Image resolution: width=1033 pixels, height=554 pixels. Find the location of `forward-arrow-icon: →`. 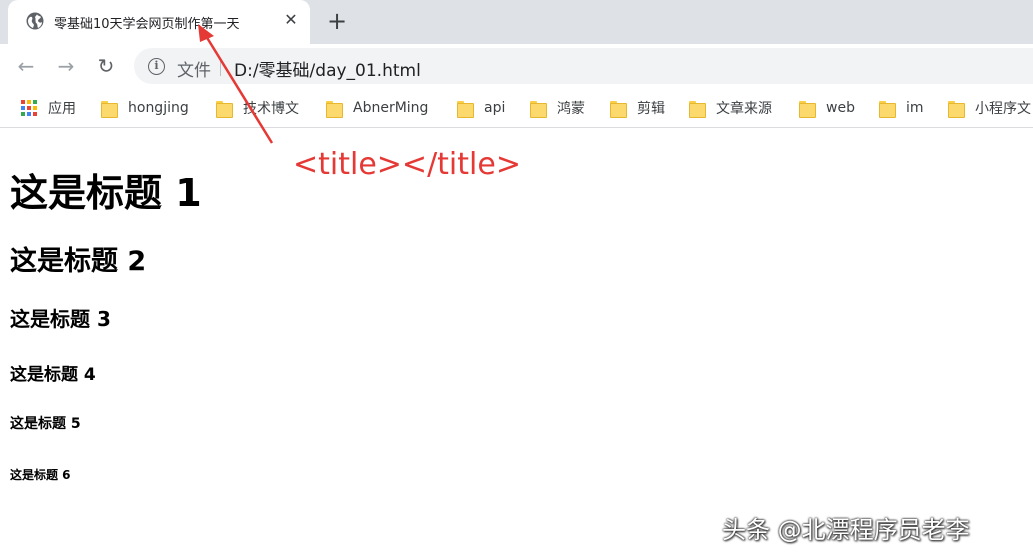

forward-arrow-icon: → is located at coordinates (66, 66).